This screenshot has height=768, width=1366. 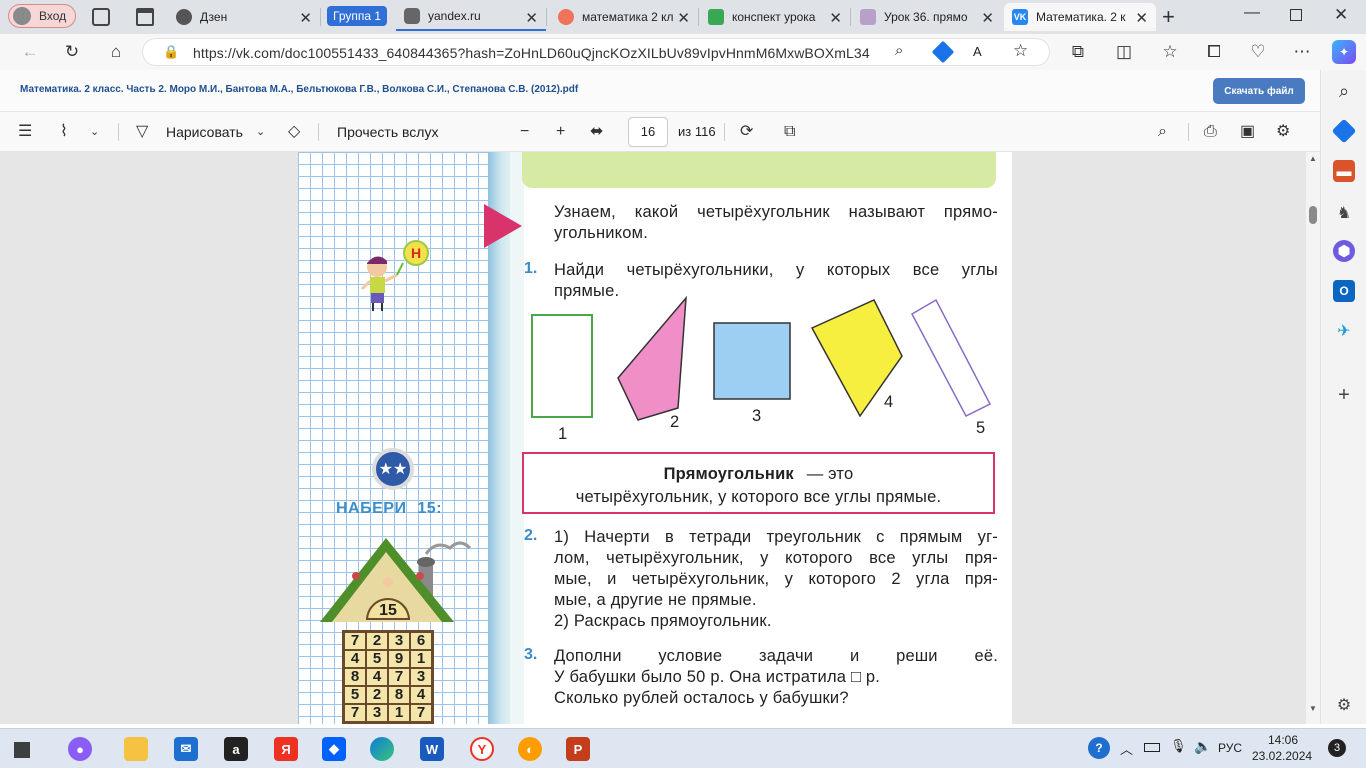 I want to click on fit-width-icon: ⬌, so click(x=596, y=132).